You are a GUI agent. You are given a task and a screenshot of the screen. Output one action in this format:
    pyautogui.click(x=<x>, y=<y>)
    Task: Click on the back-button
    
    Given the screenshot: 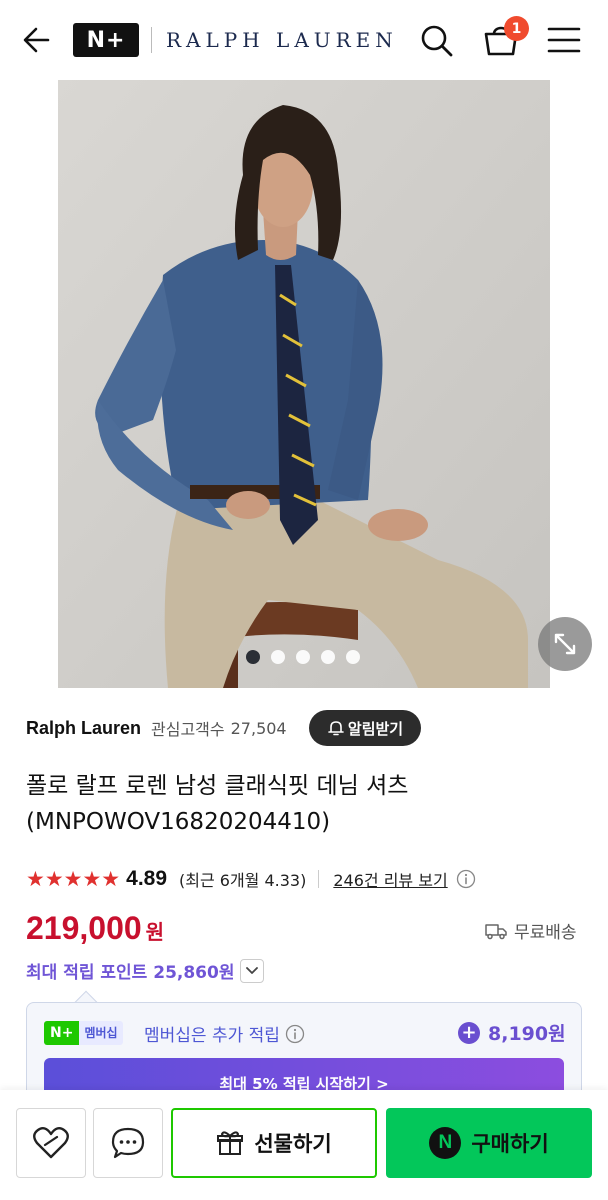 What is the action you would take?
    pyautogui.click(x=38, y=40)
    